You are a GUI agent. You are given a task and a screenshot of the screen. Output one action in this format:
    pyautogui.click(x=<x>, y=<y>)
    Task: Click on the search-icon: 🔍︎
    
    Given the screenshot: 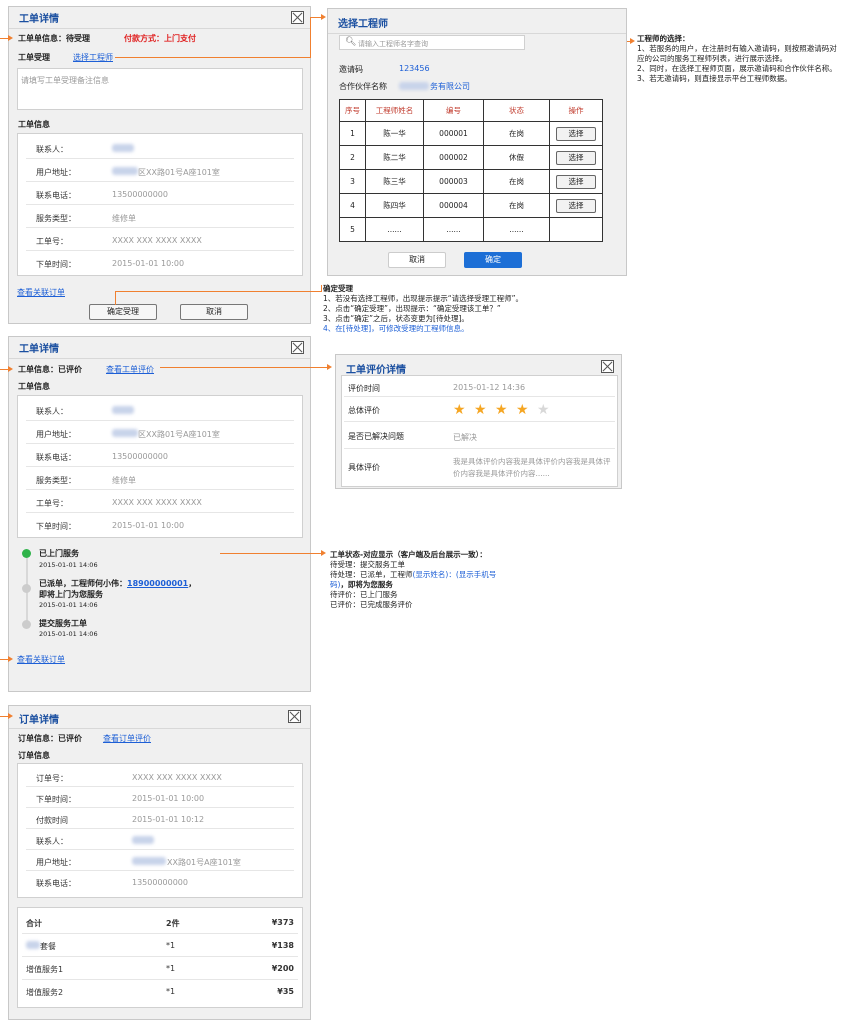 What is the action you would take?
    pyautogui.click(x=351, y=42)
    